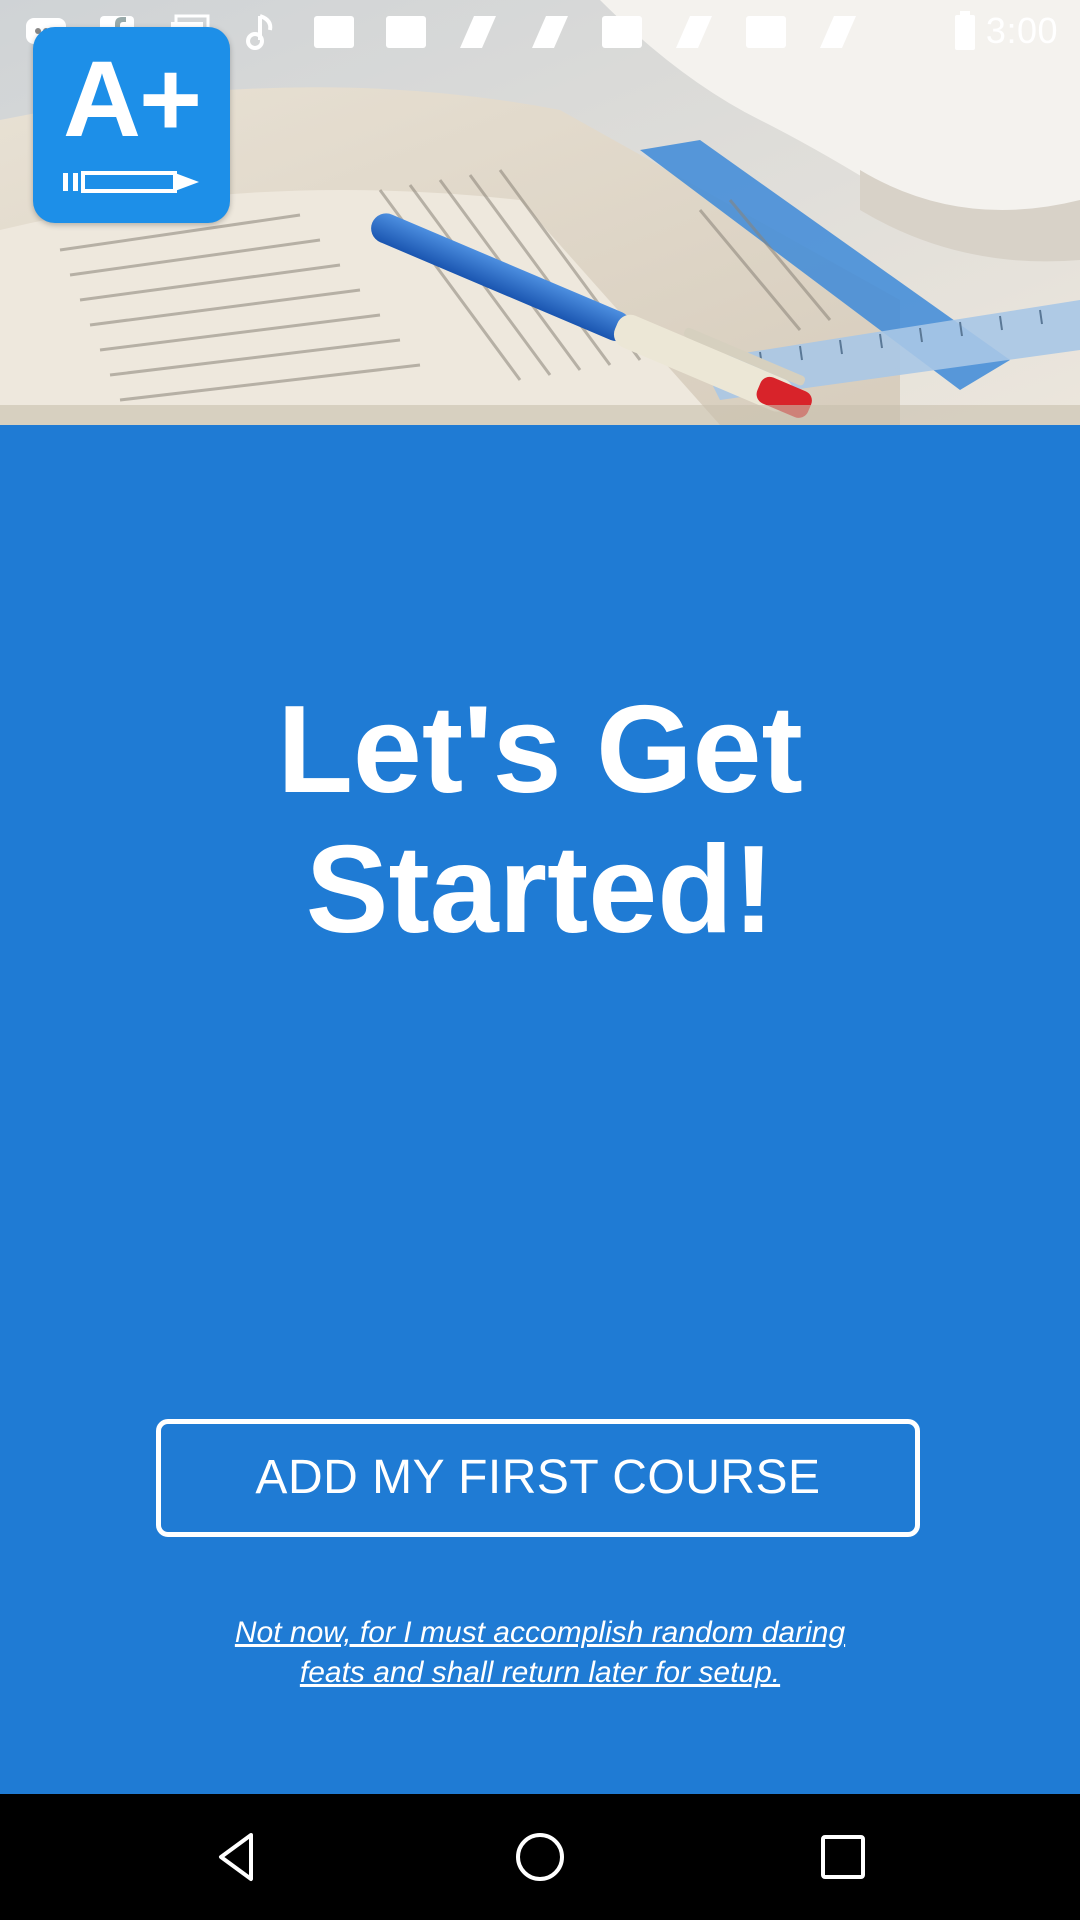  Describe the element at coordinates (538, 1478) in the screenshot. I see `add-first-course-button: ADD MY FIRST COURSE` at that location.